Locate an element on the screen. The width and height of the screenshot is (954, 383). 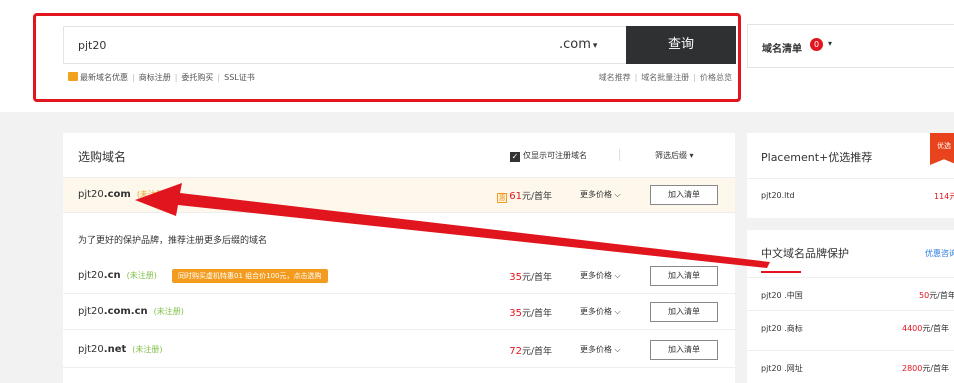
search-bar: .com▾ 查询 is located at coordinates (399, 45).